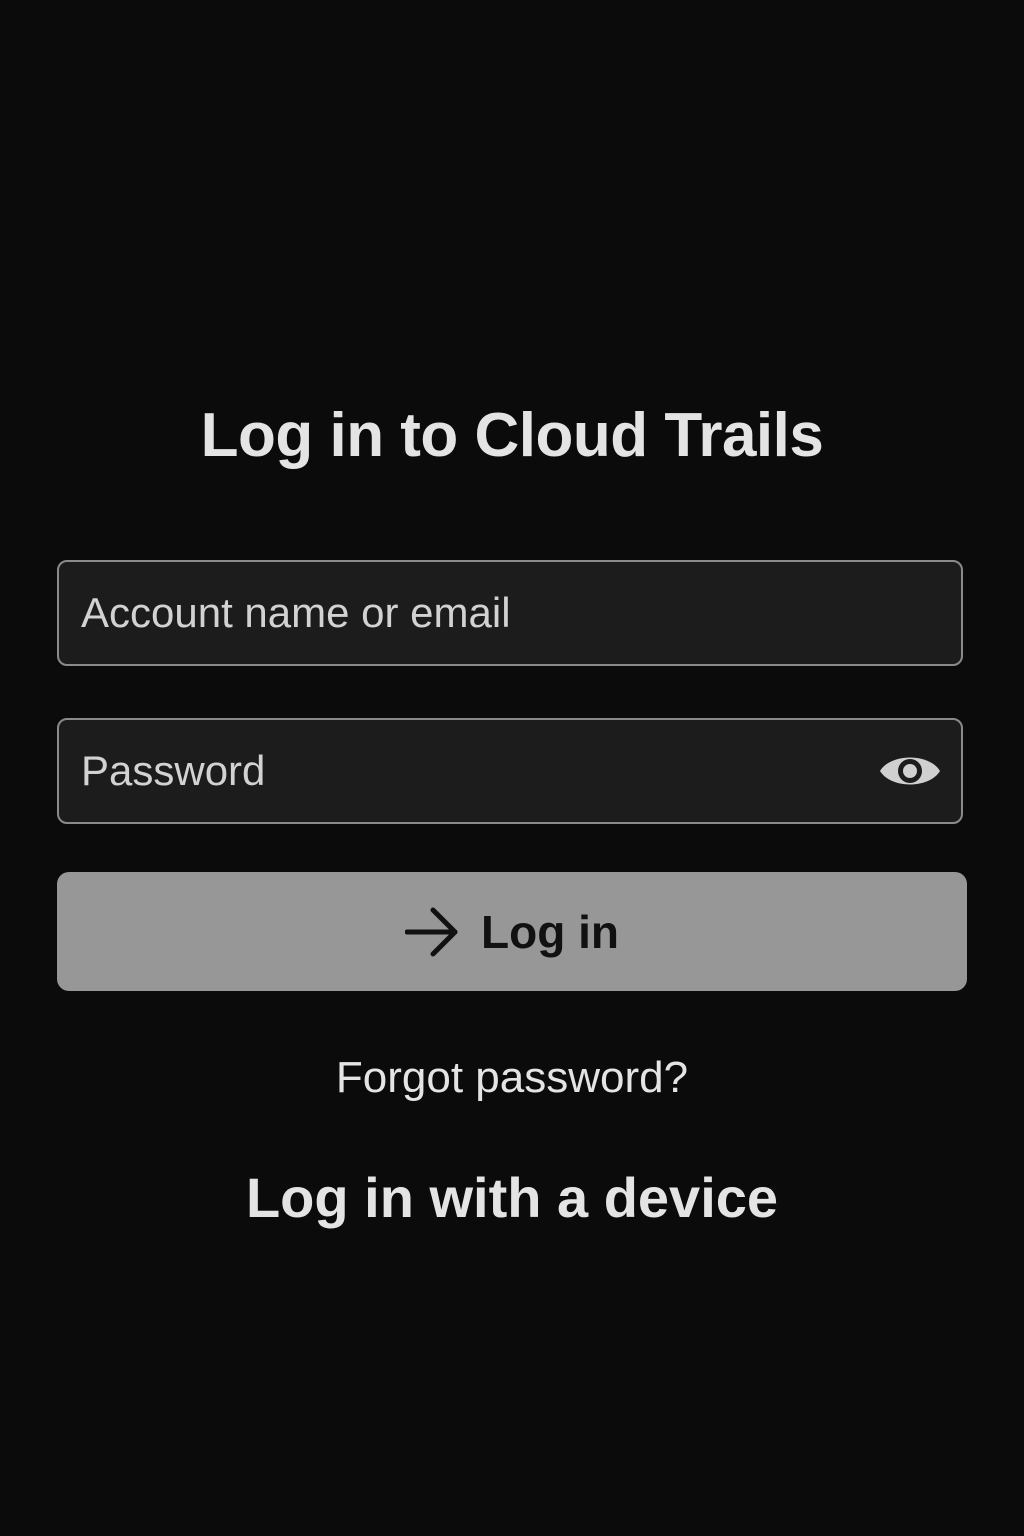  I want to click on password-input, so click(471, 771).